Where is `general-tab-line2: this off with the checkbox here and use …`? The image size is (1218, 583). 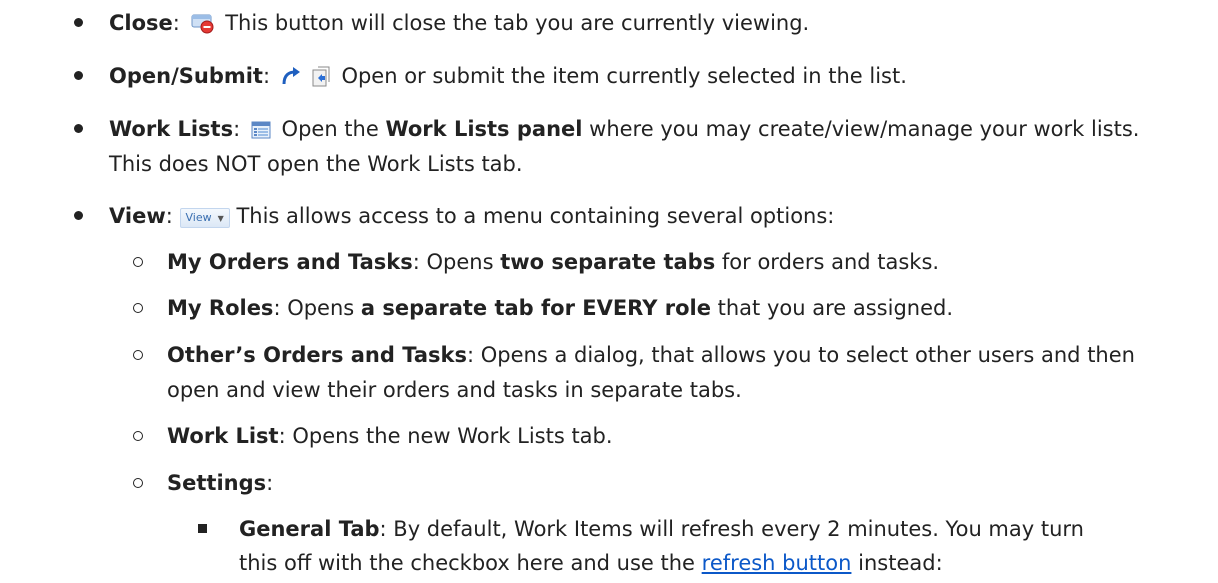
general-tab-line2: this off with the checkbox here and use … is located at coordinates (591, 563).